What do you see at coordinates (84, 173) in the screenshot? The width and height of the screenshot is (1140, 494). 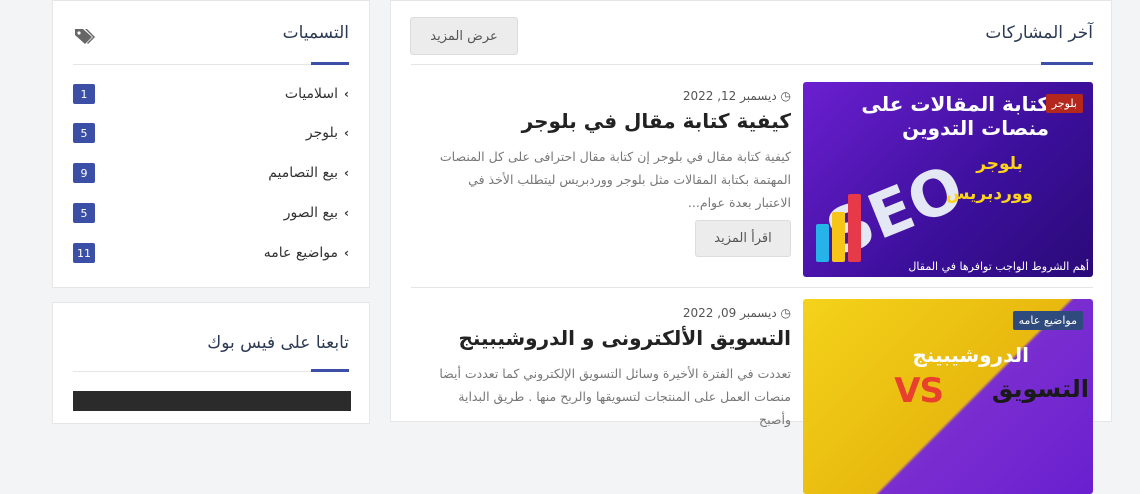 I see `label-count: 9` at bounding box center [84, 173].